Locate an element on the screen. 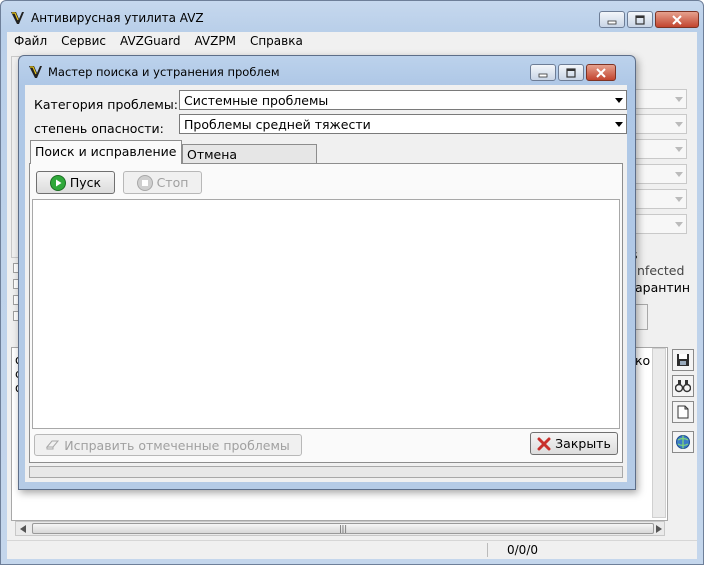 The height and width of the screenshot is (565, 704). title-bar: Антивирусная утилита AVZ is located at coordinates (106, 18).